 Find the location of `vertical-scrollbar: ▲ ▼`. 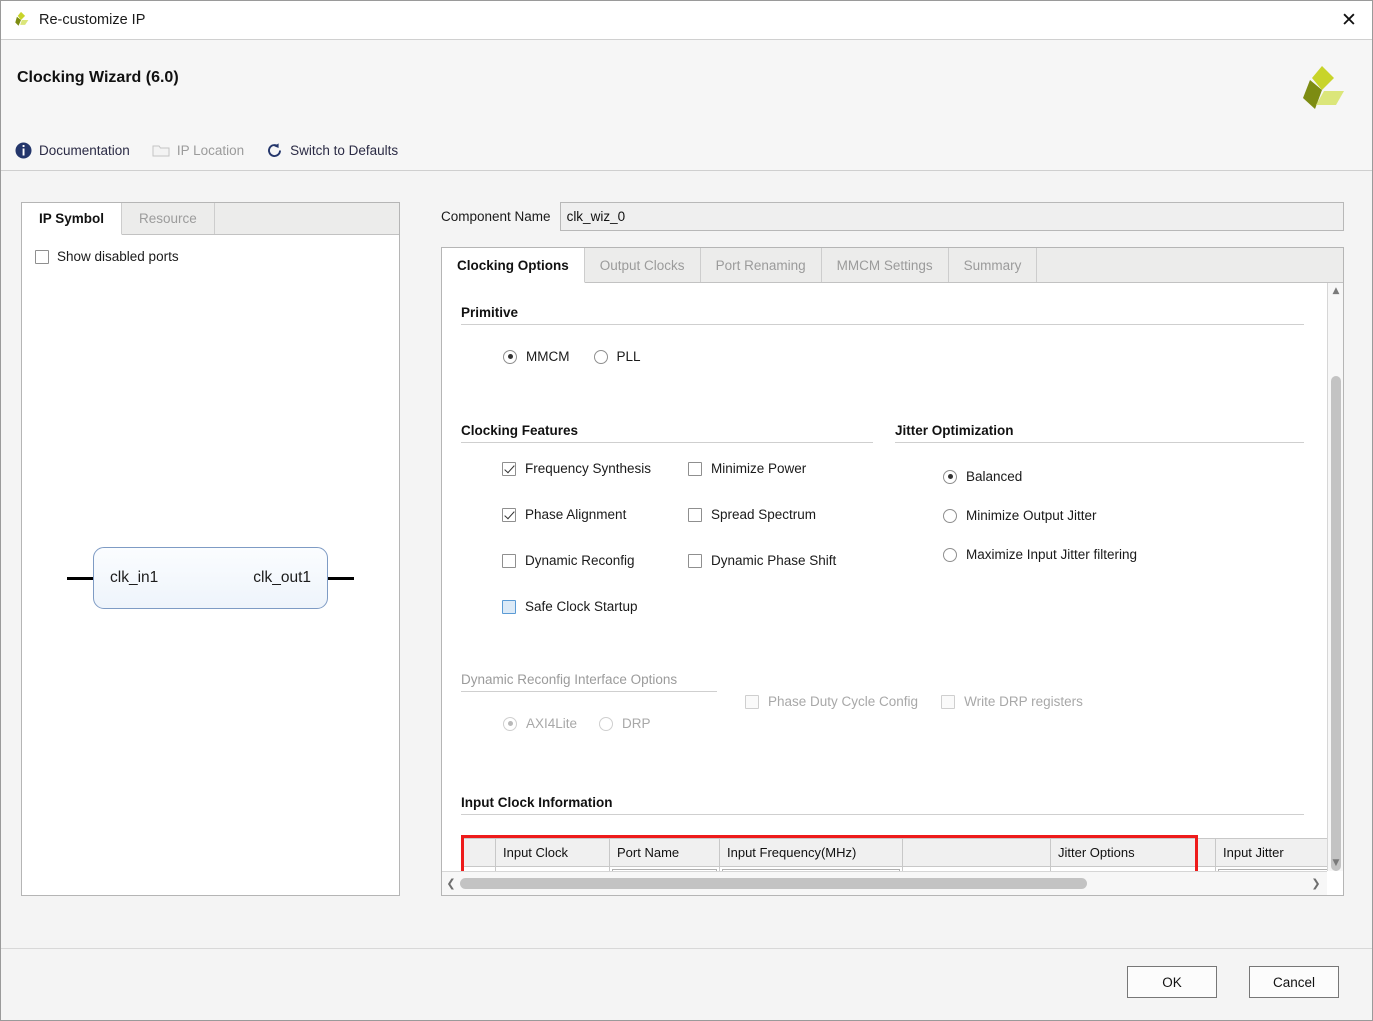

vertical-scrollbar: ▲ ▼ is located at coordinates (1335, 577).